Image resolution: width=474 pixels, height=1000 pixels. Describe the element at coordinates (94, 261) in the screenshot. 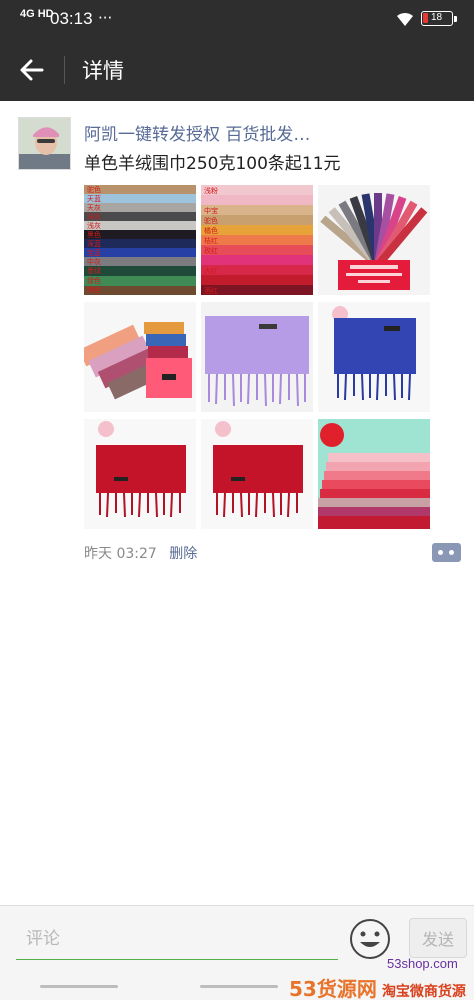

I see `color-label: 中灰` at that location.